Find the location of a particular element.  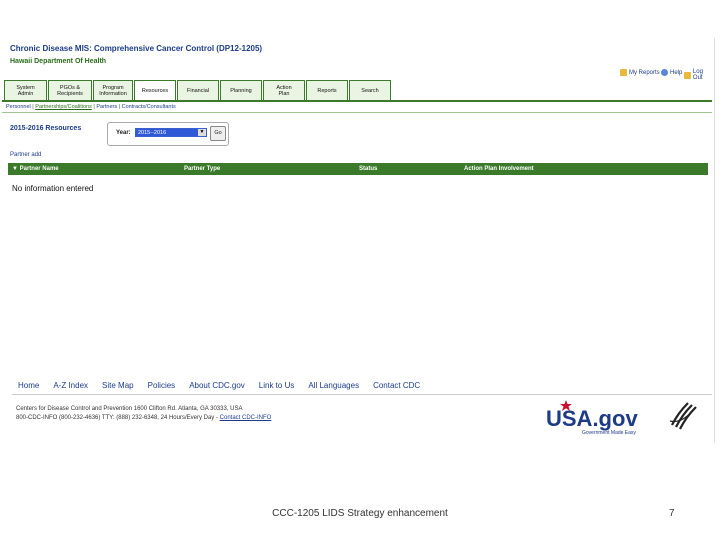

footer-link-link-to-us: Link to Us is located at coordinates (277, 385).